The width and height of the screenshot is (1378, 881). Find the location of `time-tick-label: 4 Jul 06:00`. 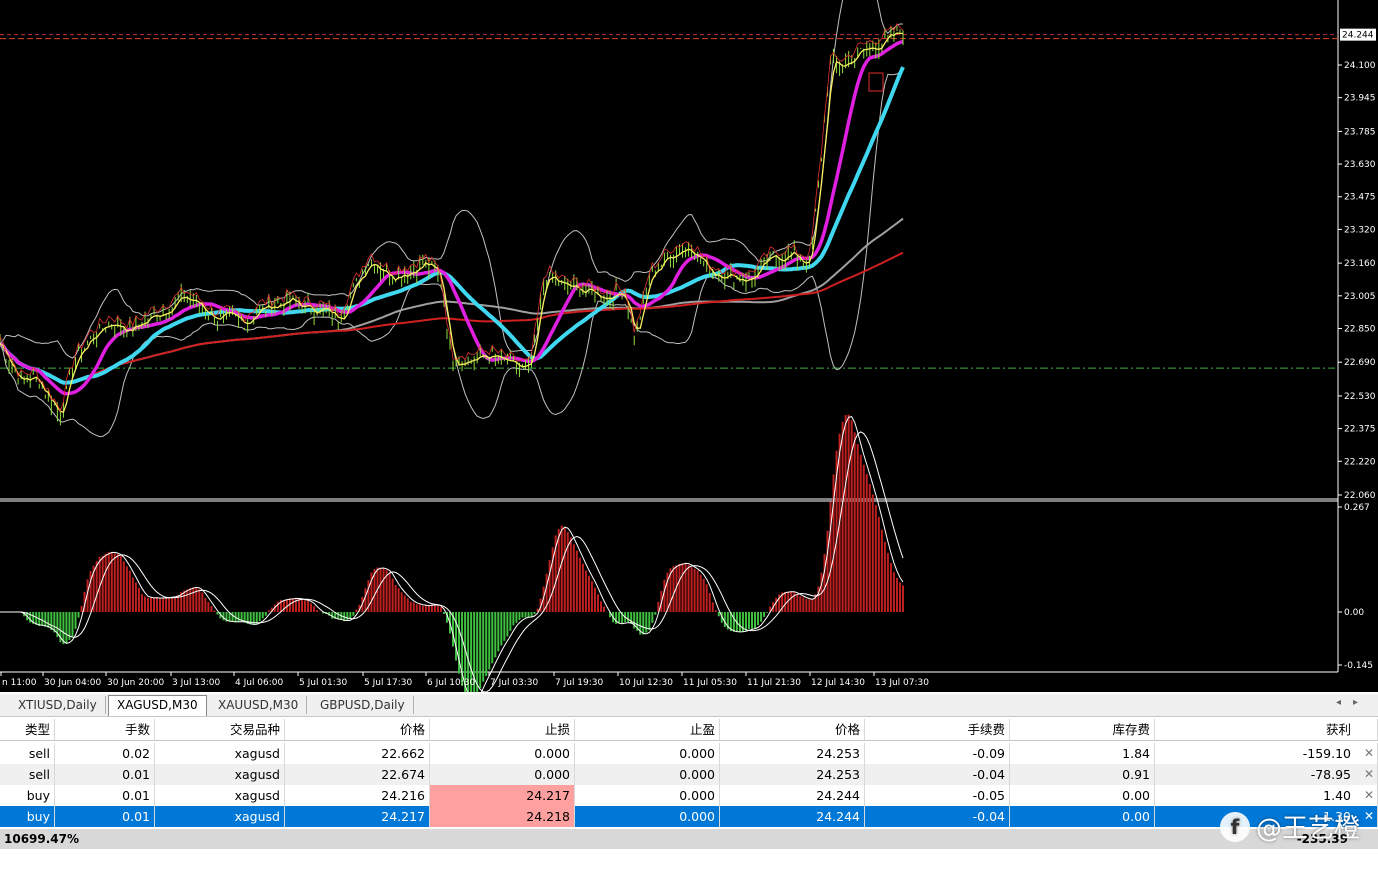

time-tick-label: 4 Jul 06:00 is located at coordinates (259, 683).